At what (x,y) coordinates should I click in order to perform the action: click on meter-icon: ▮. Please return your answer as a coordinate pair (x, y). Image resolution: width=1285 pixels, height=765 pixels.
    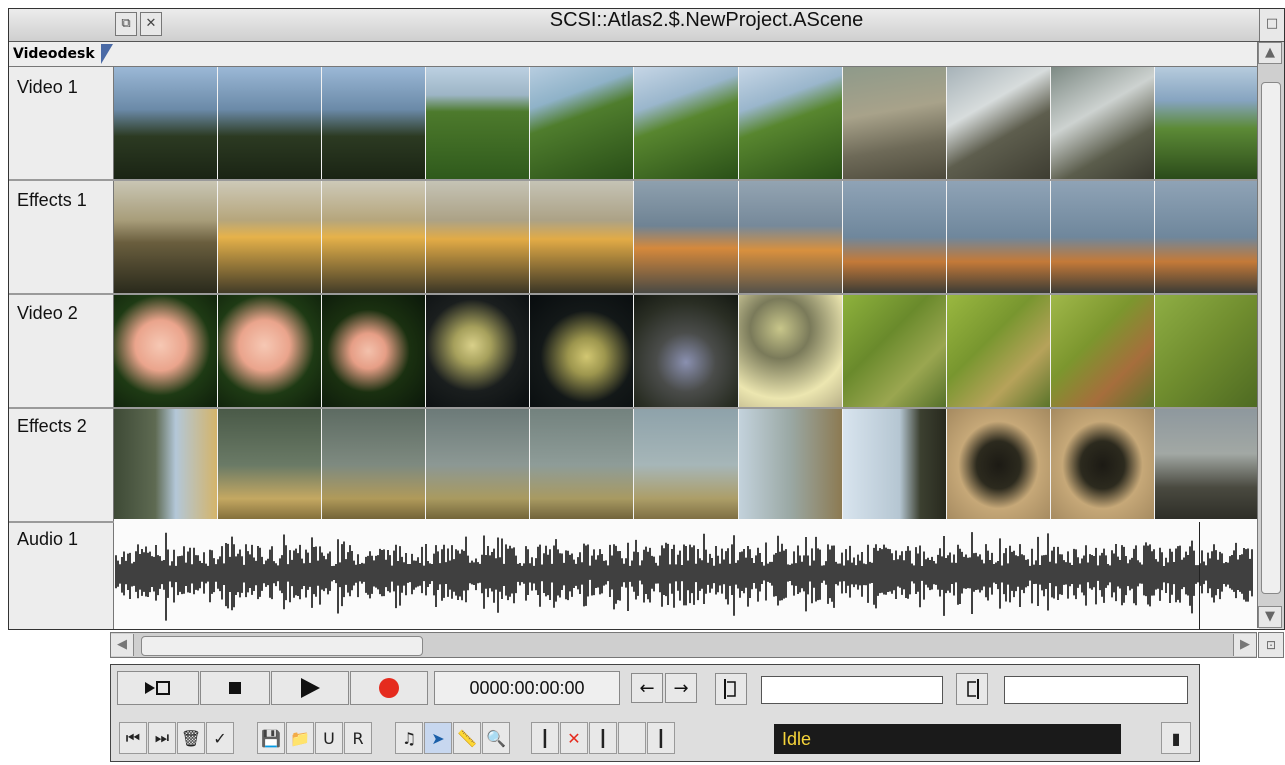
    Looking at the image, I should click on (1176, 738).